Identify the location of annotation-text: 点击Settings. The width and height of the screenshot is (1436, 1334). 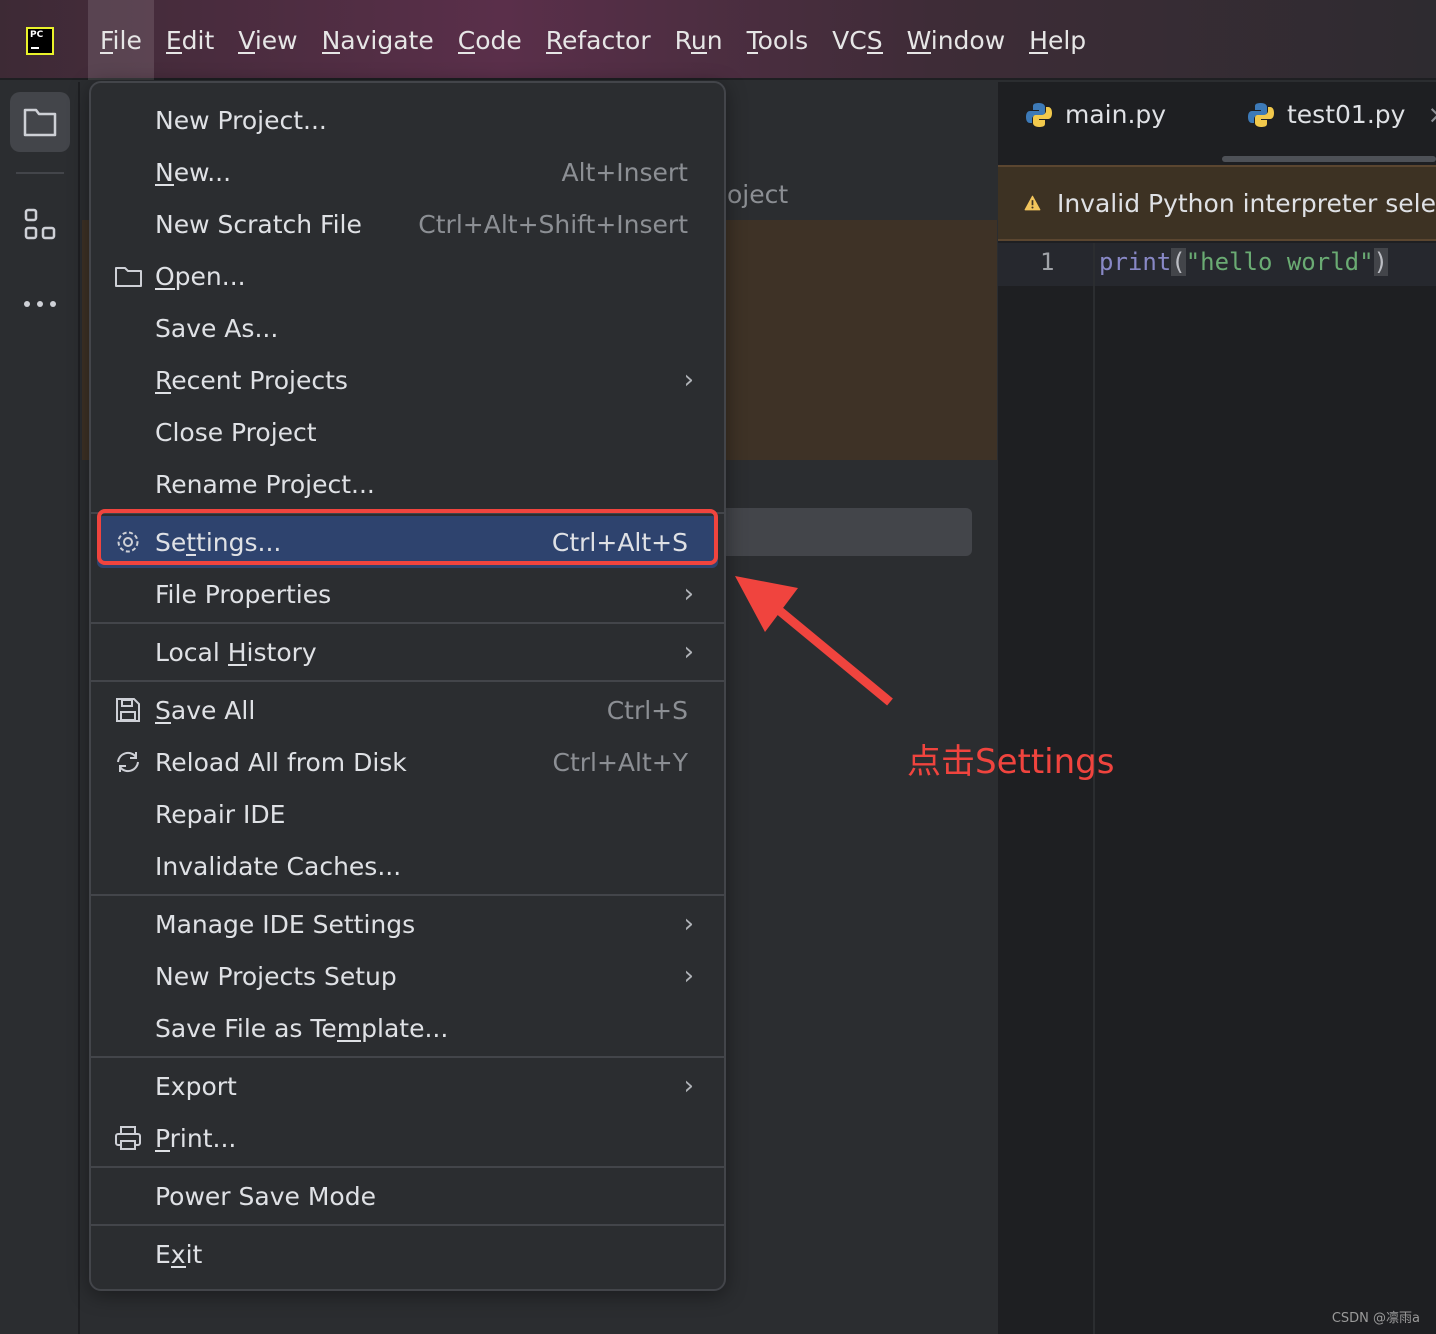
(1011, 762).